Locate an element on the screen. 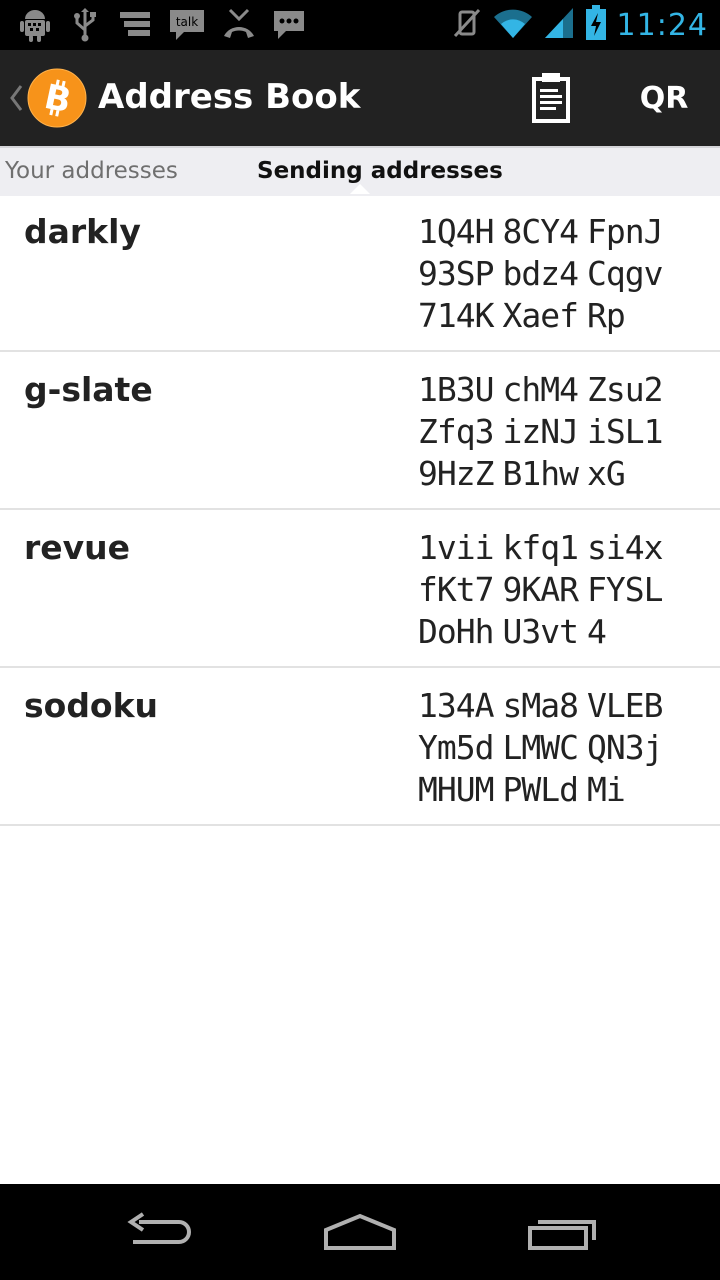 This screenshot has height=1280, width=720. home-button is located at coordinates (360, 1232).